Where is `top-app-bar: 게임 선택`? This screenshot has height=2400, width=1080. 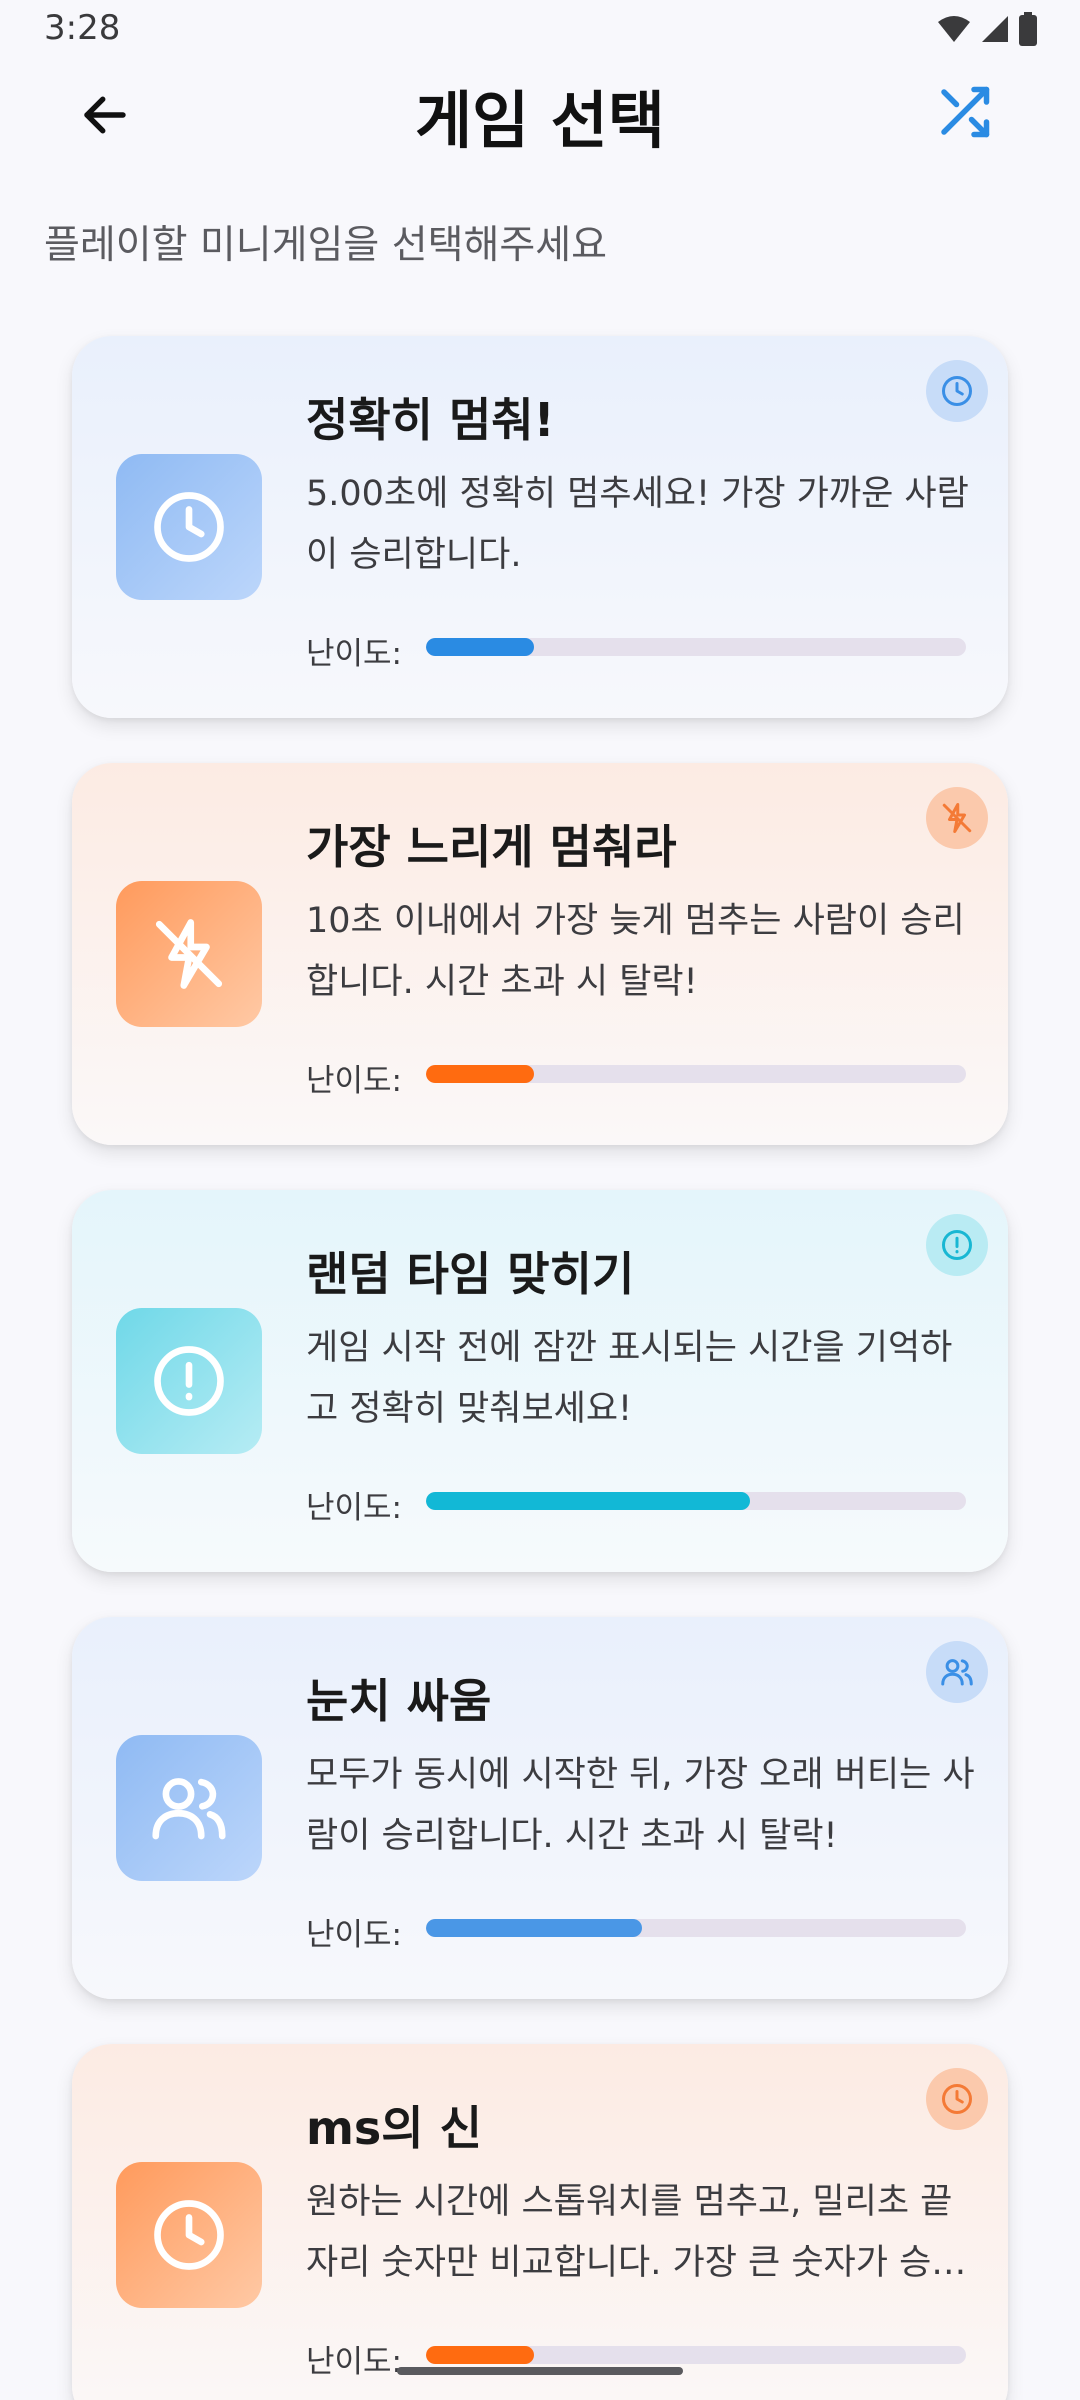
top-app-bar: 게임 선택 is located at coordinates (540, 125).